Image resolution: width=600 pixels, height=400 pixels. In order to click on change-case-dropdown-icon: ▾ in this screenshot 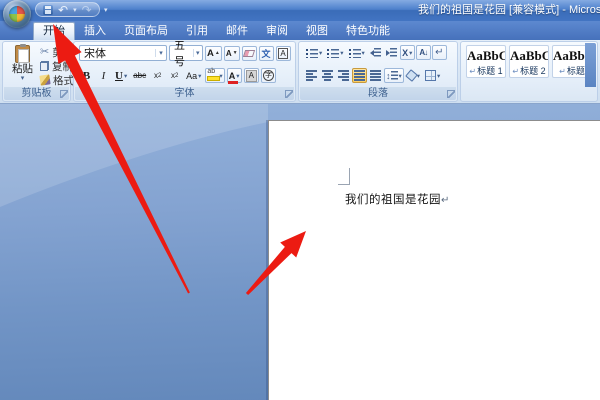, I will do `click(199, 76)`.